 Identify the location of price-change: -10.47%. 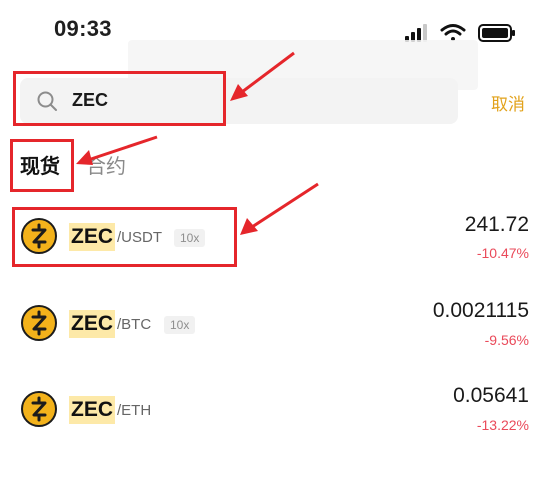
(502, 253).